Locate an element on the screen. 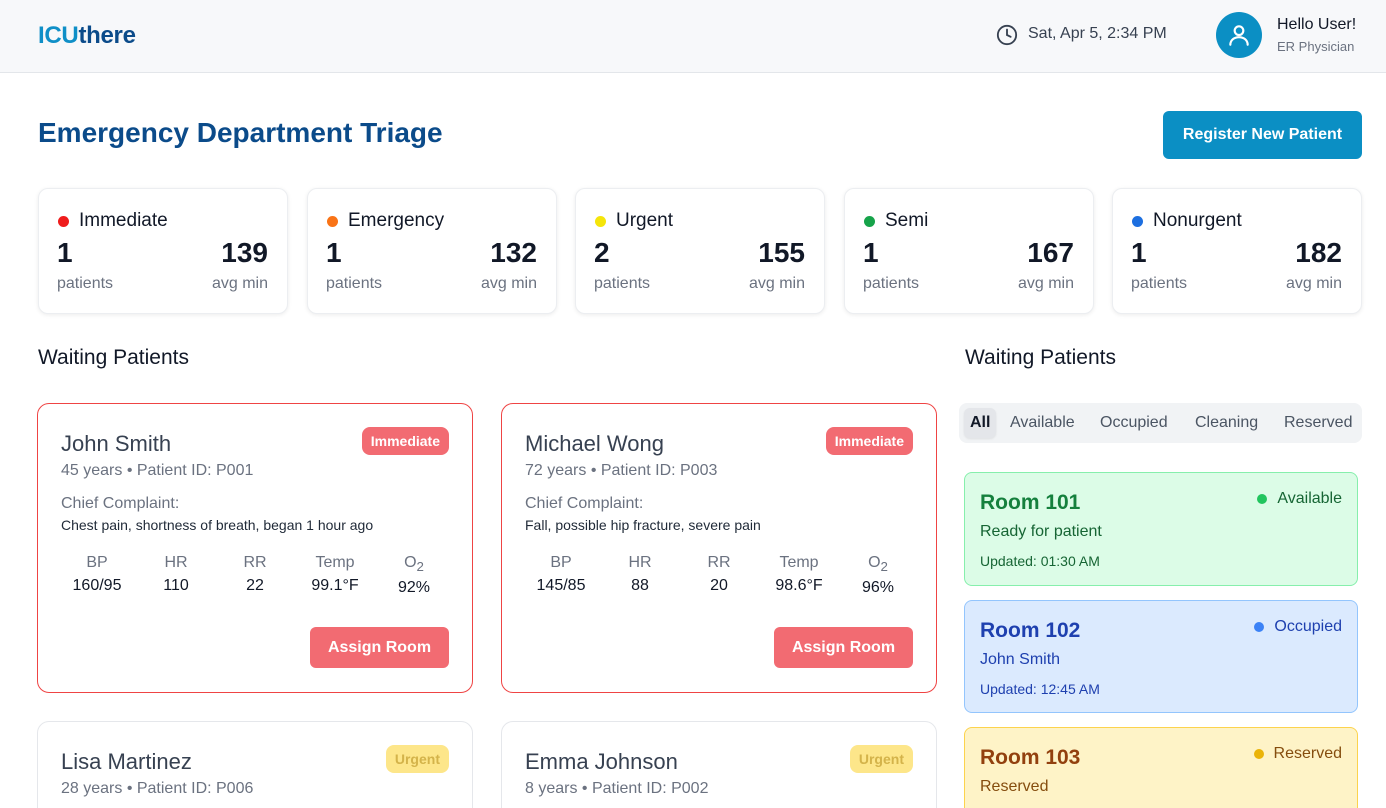  app-logo: ICUthere is located at coordinates (87, 36).